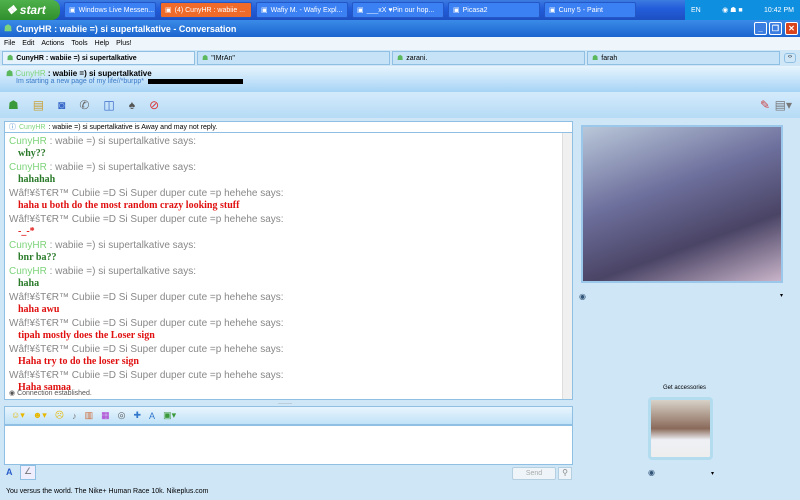  I want to click on games-icon: ♠, so click(132, 105).